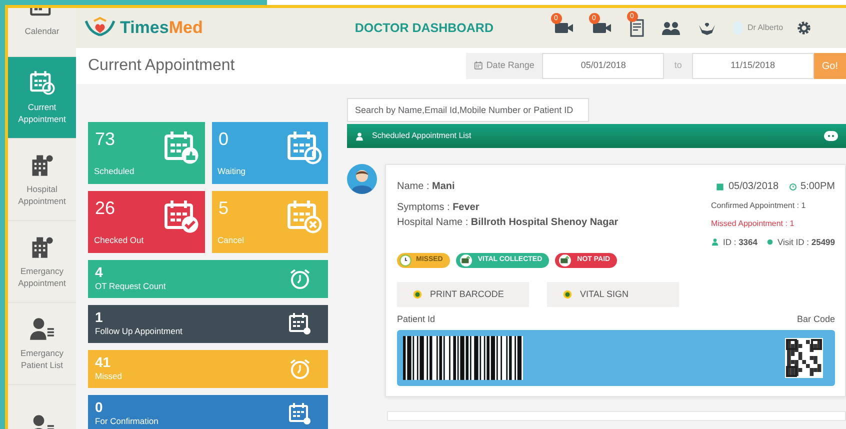  I want to click on appointment-date: 05/03/2018, so click(753, 187).